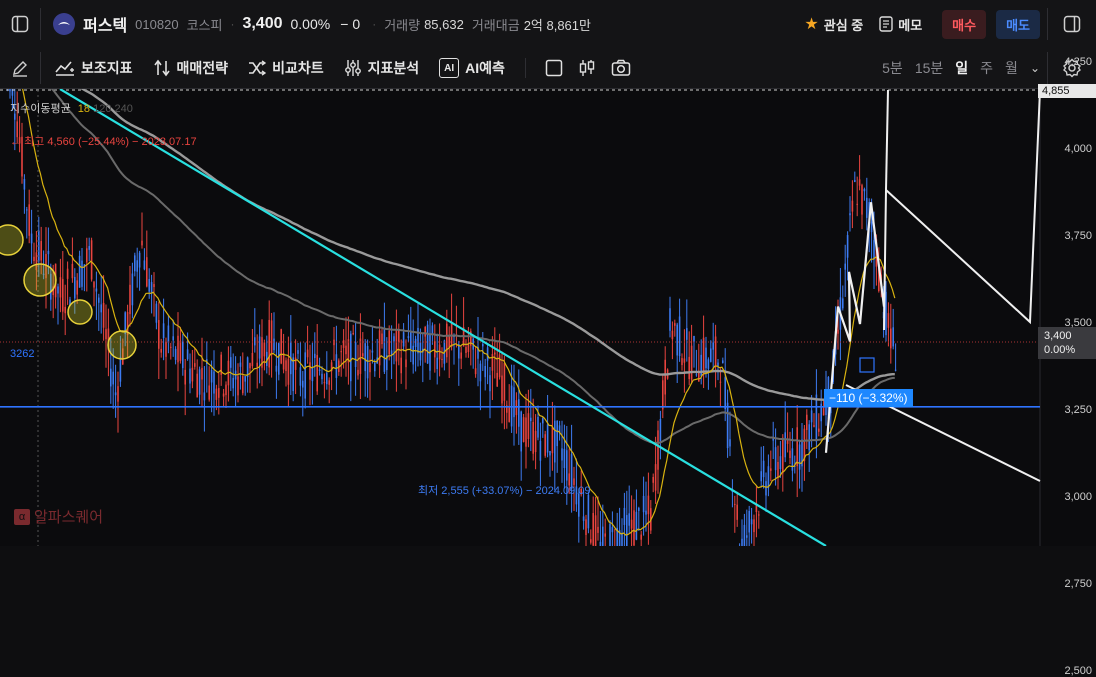 The width and height of the screenshot is (1096, 677). What do you see at coordinates (84, 109) in the screenshot?
I see `ma-18-label: 18` at bounding box center [84, 109].